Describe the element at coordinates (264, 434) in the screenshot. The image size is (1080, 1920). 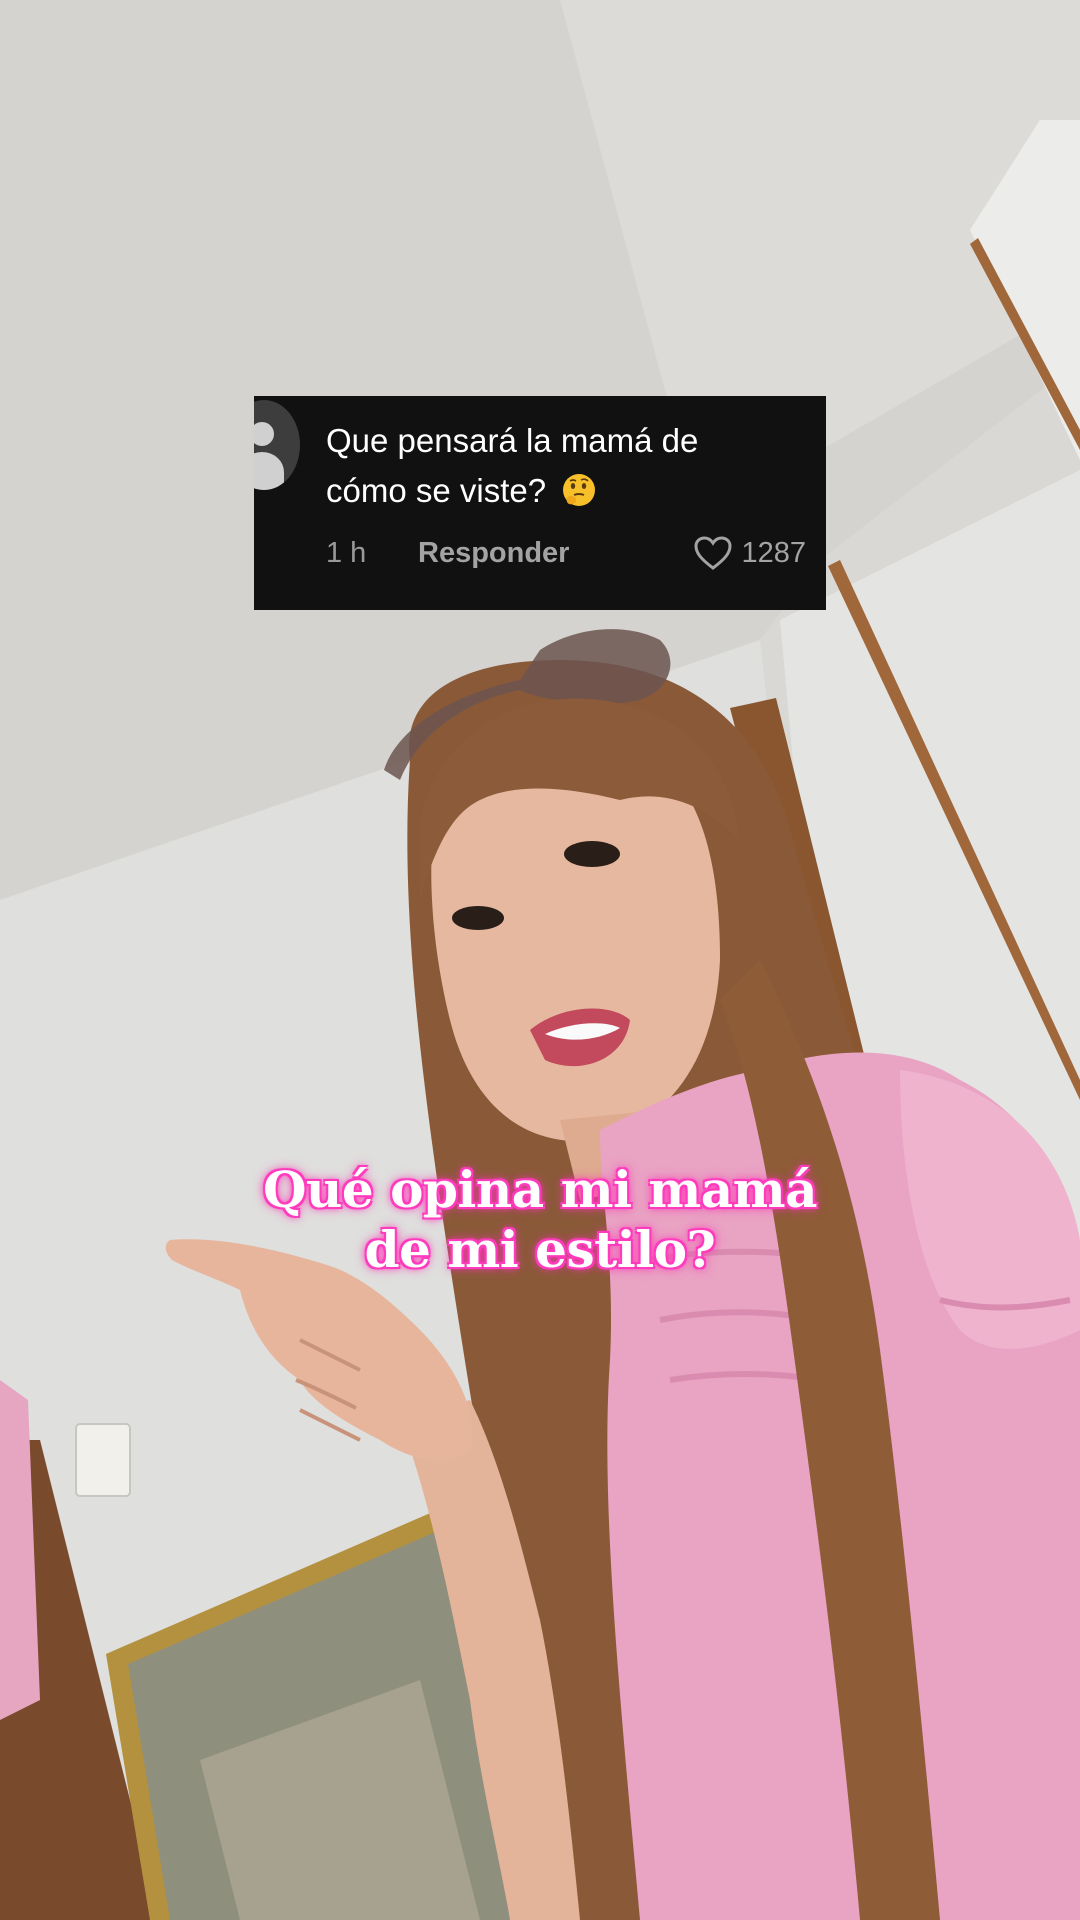
I see `avatar-head-shape` at that location.